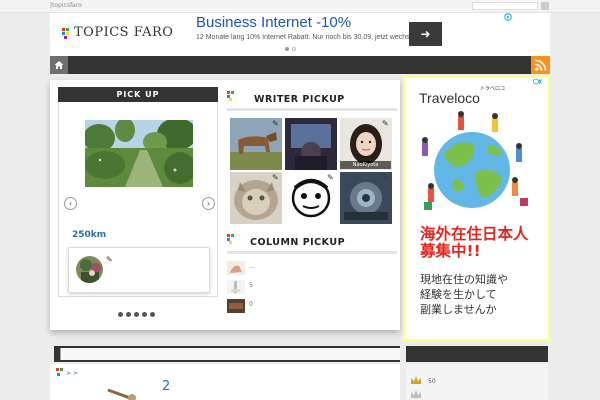 The width and height of the screenshot is (600, 400). I want to click on writer-pickup-title: WRITER PICKUP, so click(299, 99).